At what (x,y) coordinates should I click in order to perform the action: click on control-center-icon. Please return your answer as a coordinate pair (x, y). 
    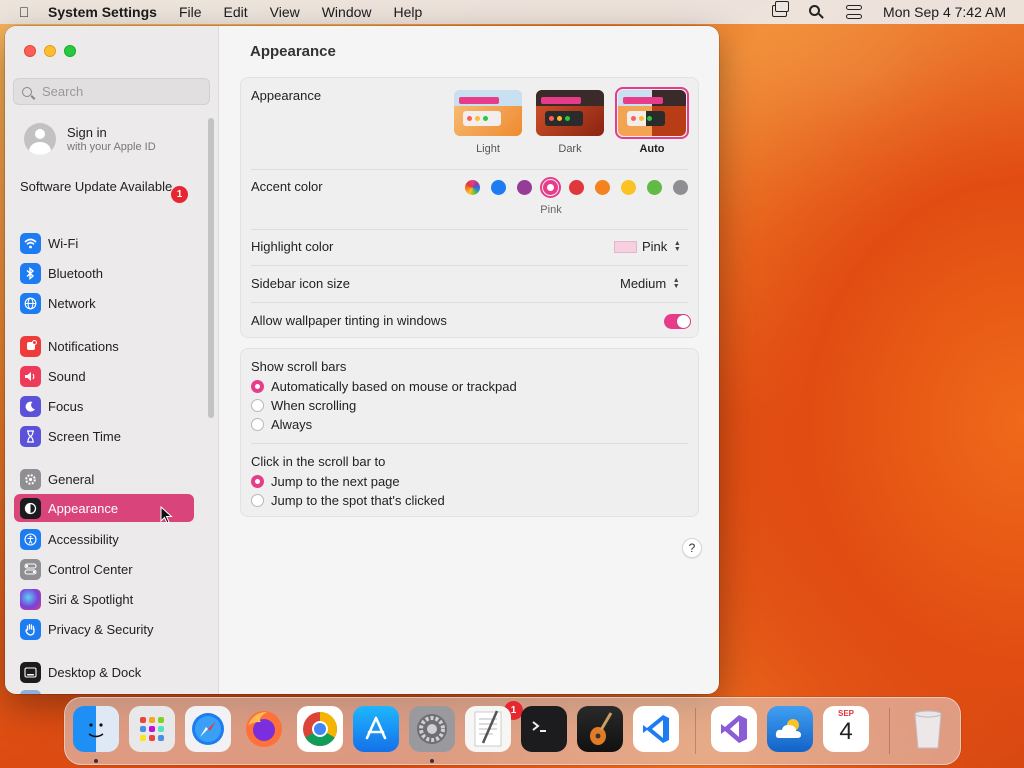
    Looking at the image, I should click on (854, 12).